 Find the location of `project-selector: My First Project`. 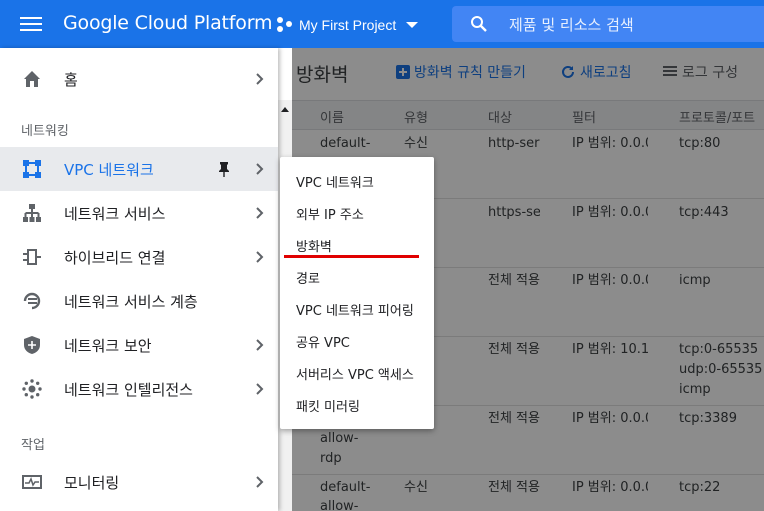

project-selector: My First Project is located at coordinates (348, 25).